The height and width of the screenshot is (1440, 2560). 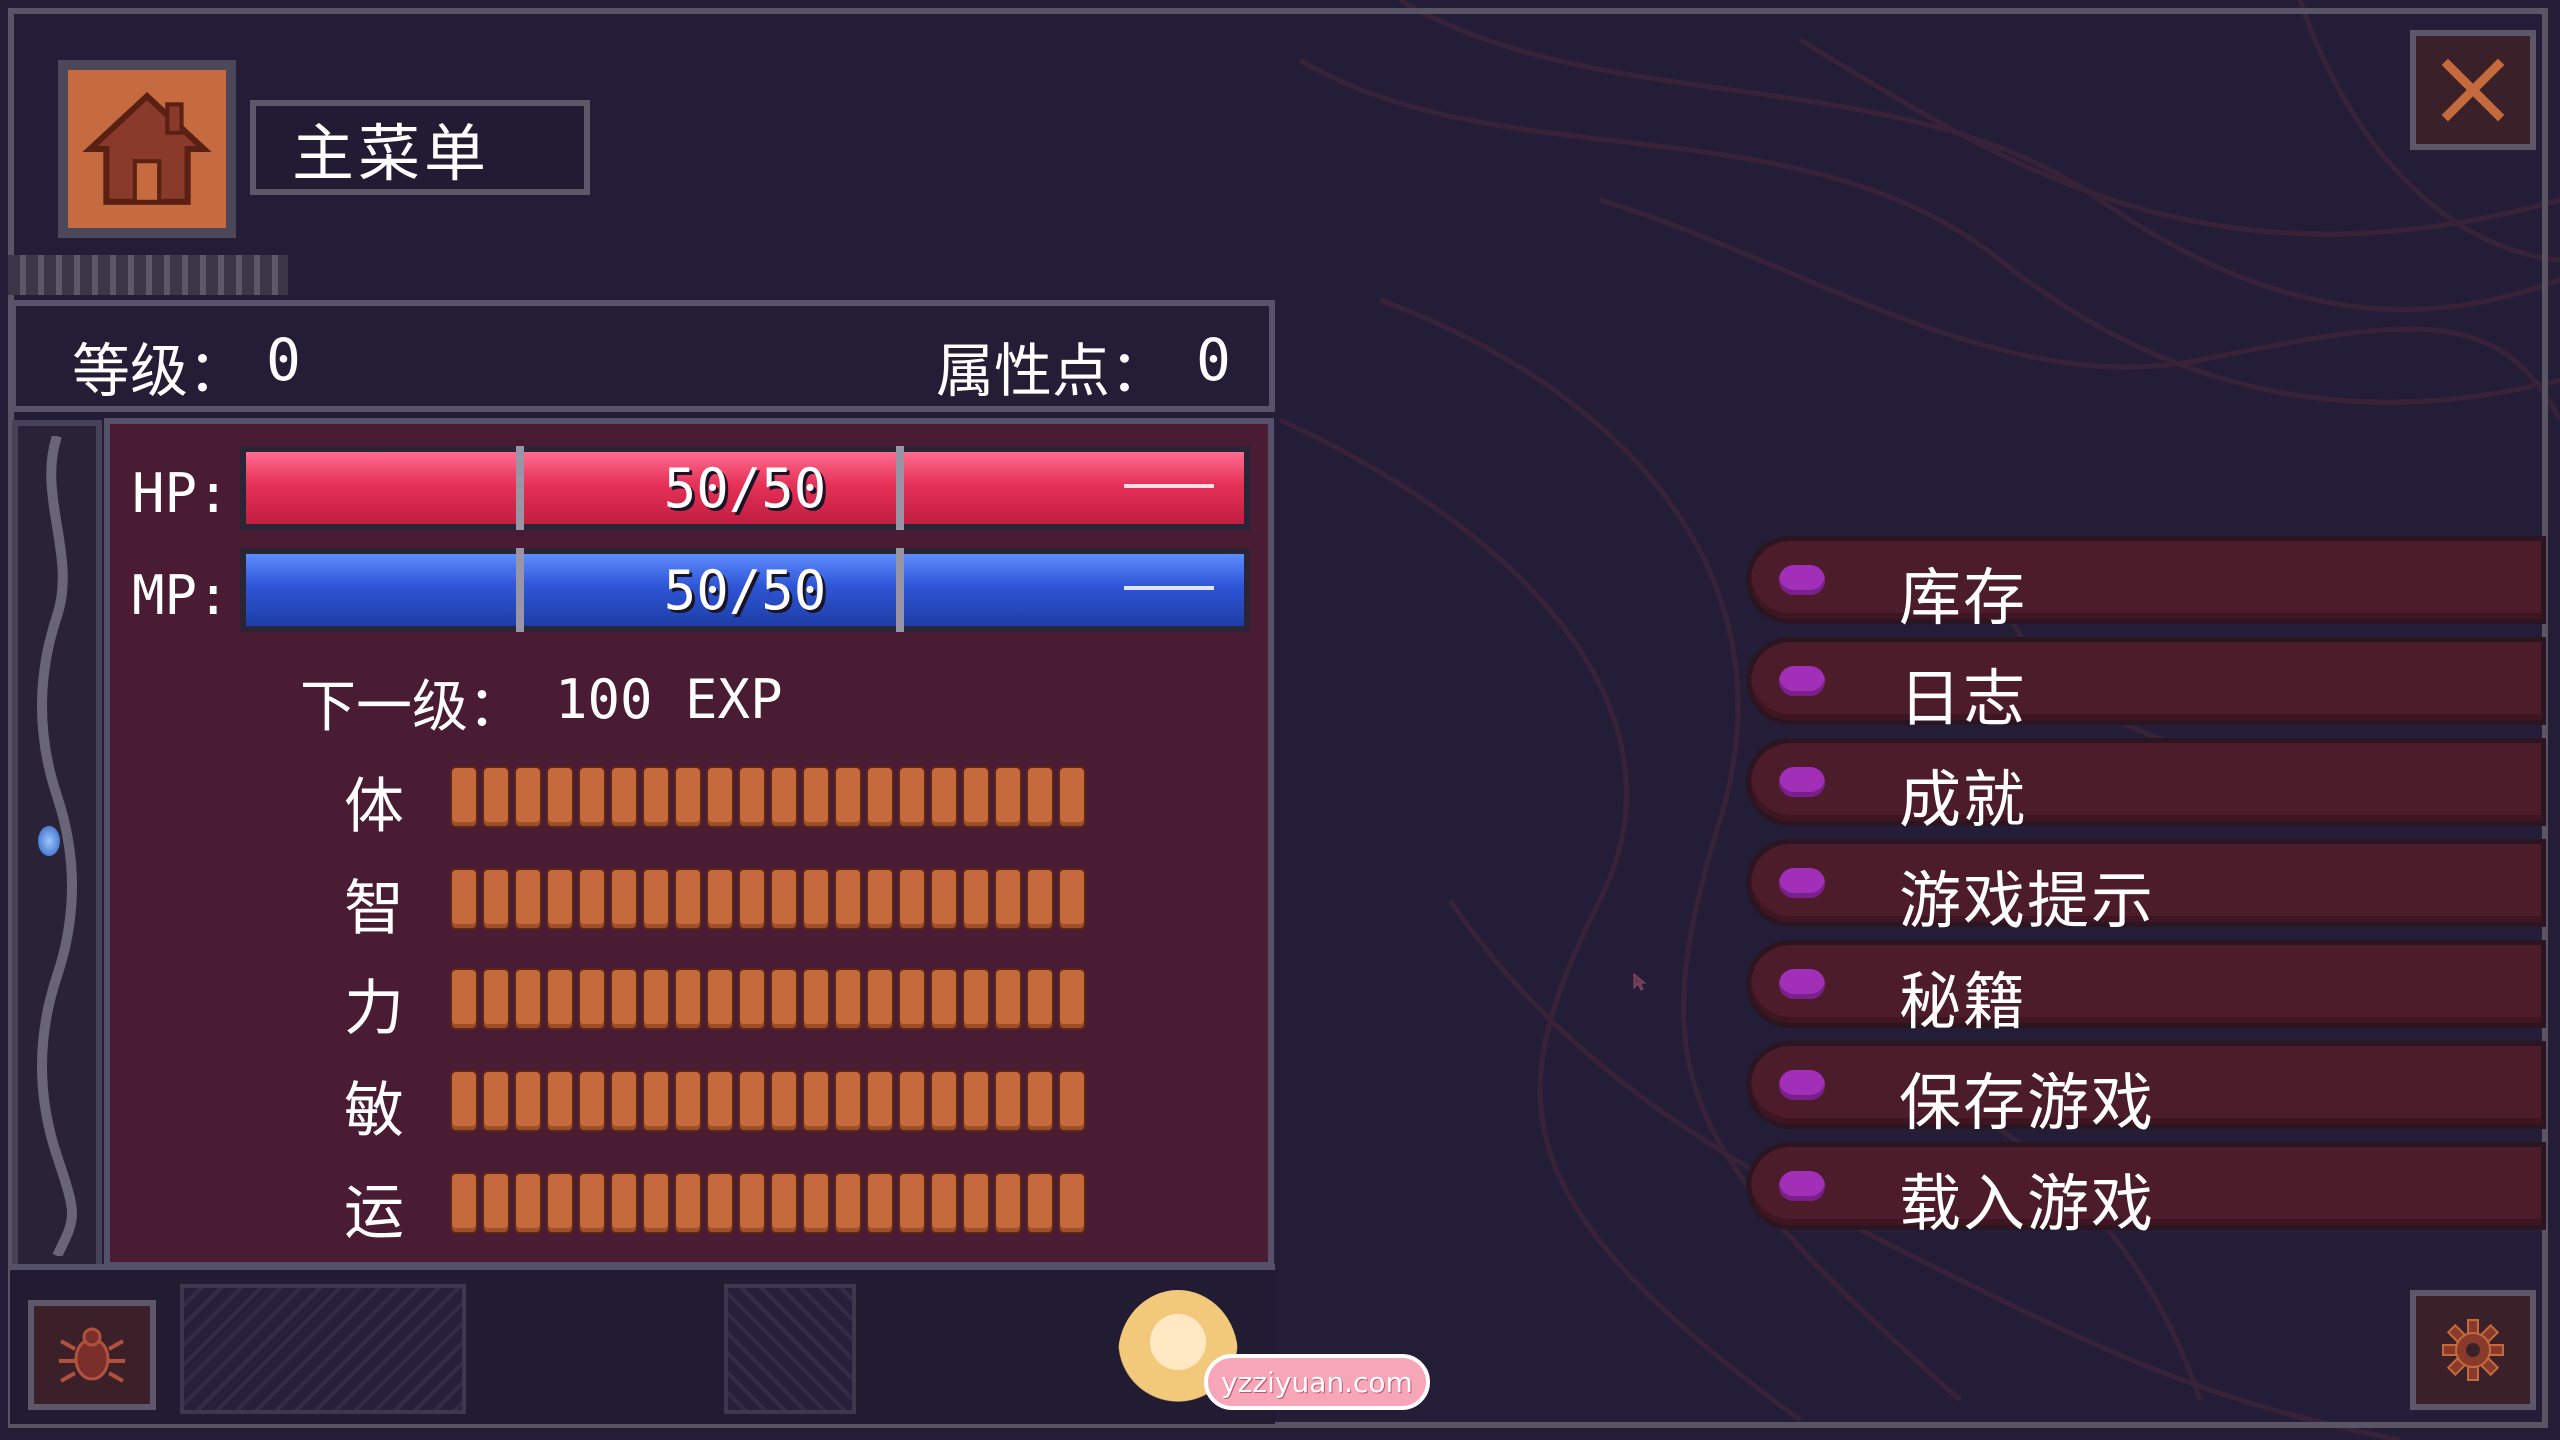 I want to click on menu-item-save-game: 保存游戏, so click(x=2146, y=1090).